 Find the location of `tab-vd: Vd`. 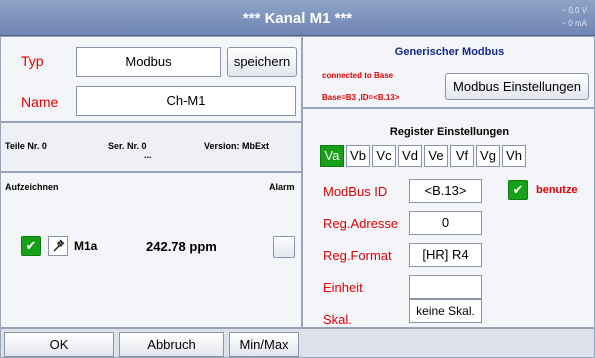

tab-vd: Vd is located at coordinates (410, 156).